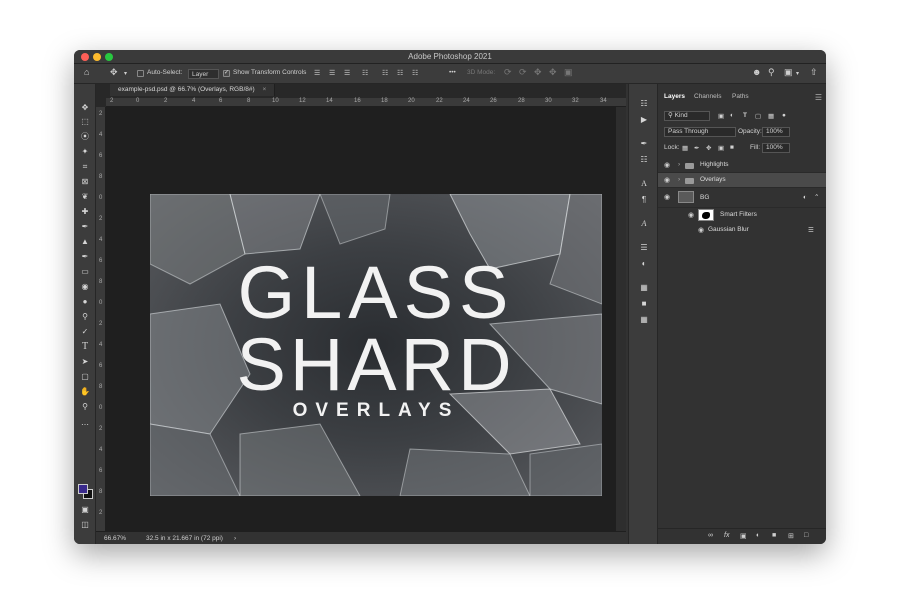  Describe the element at coordinates (400, 73) in the screenshot. I see `align-bottom-icon: ☷` at that location.